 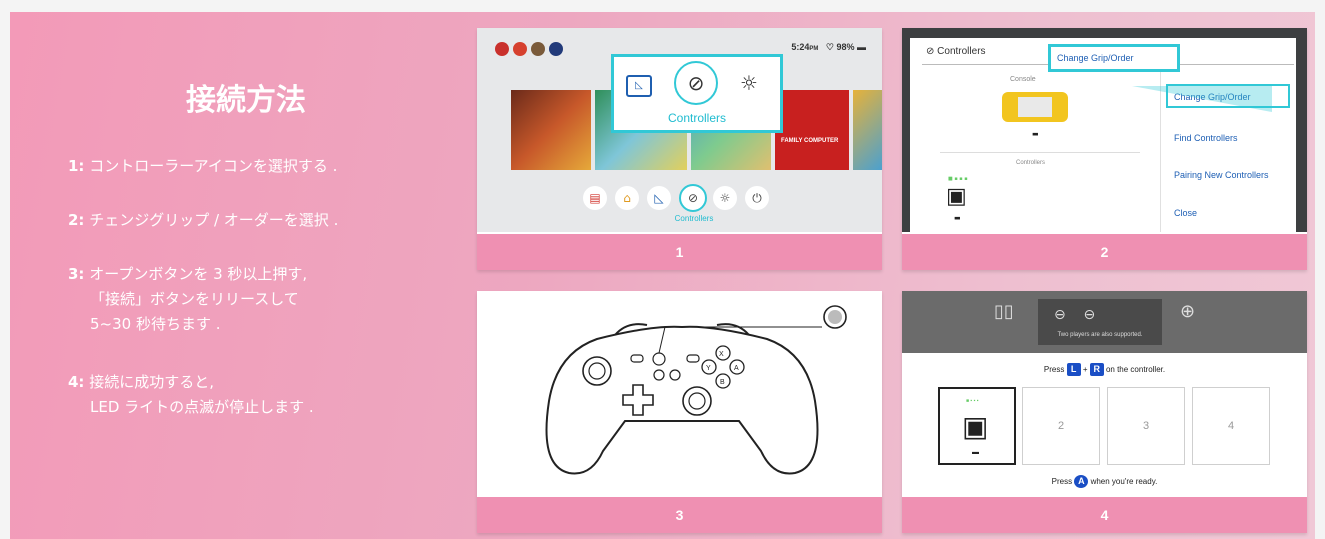 I want to click on card-footer: 4, so click(x=1104, y=515).